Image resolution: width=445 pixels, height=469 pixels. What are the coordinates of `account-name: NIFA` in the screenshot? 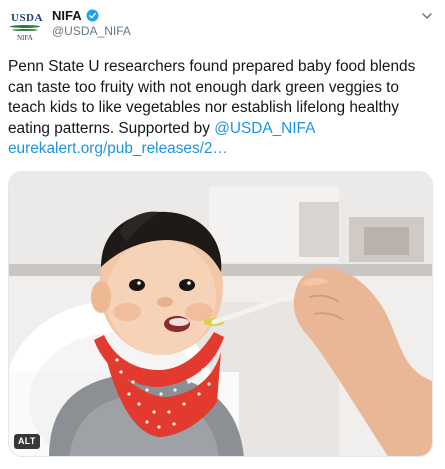 It's located at (67, 15).